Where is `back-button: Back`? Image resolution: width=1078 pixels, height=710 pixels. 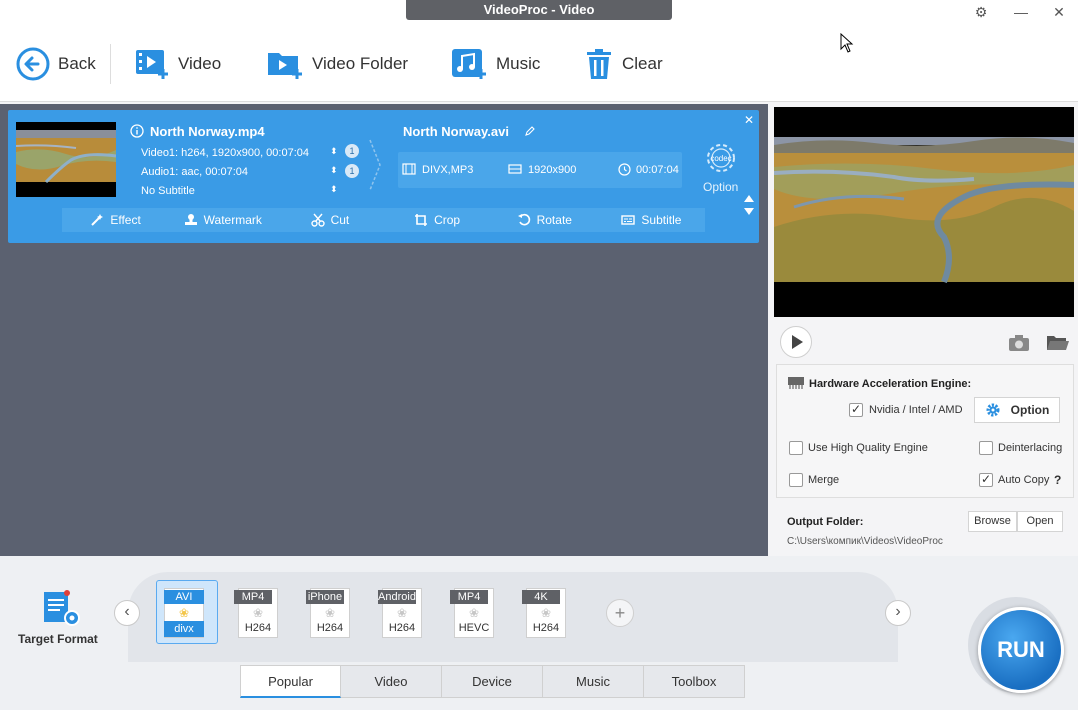
back-button: Back is located at coordinates (56, 64).